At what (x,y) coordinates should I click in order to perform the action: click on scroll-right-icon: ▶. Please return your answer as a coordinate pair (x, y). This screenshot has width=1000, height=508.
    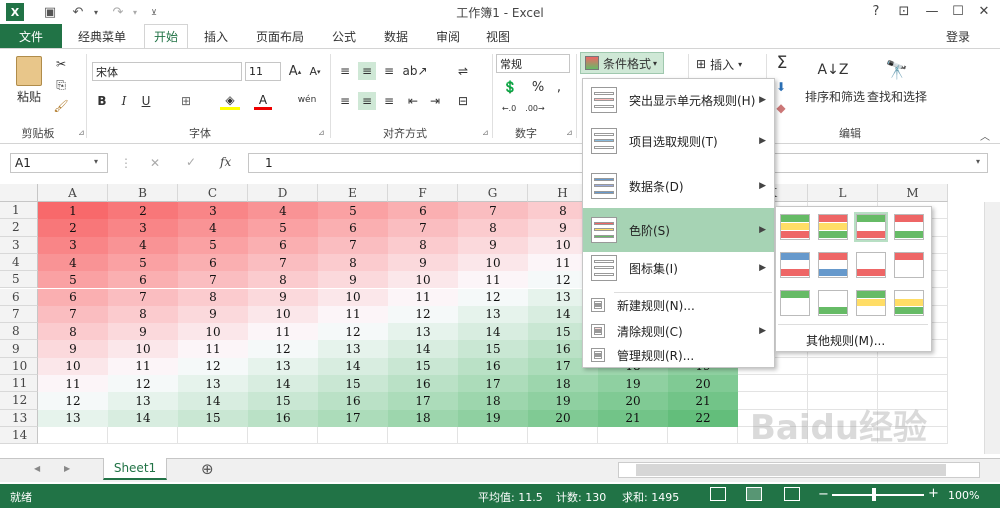
    Looking at the image, I should click on (67, 468).